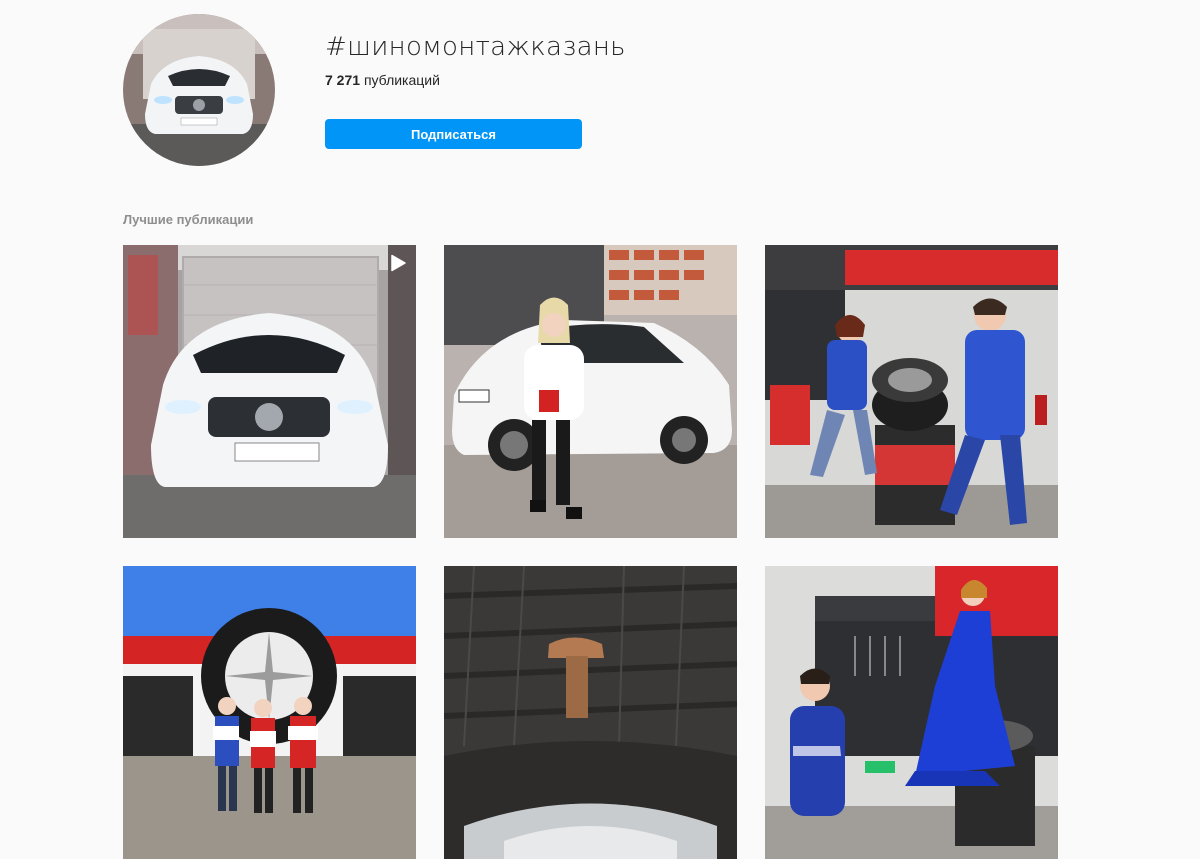 The height and width of the screenshot is (859, 1200). Describe the element at coordinates (911, 712) in the screenshot. I see `post-tile-blue-dress` at that location.